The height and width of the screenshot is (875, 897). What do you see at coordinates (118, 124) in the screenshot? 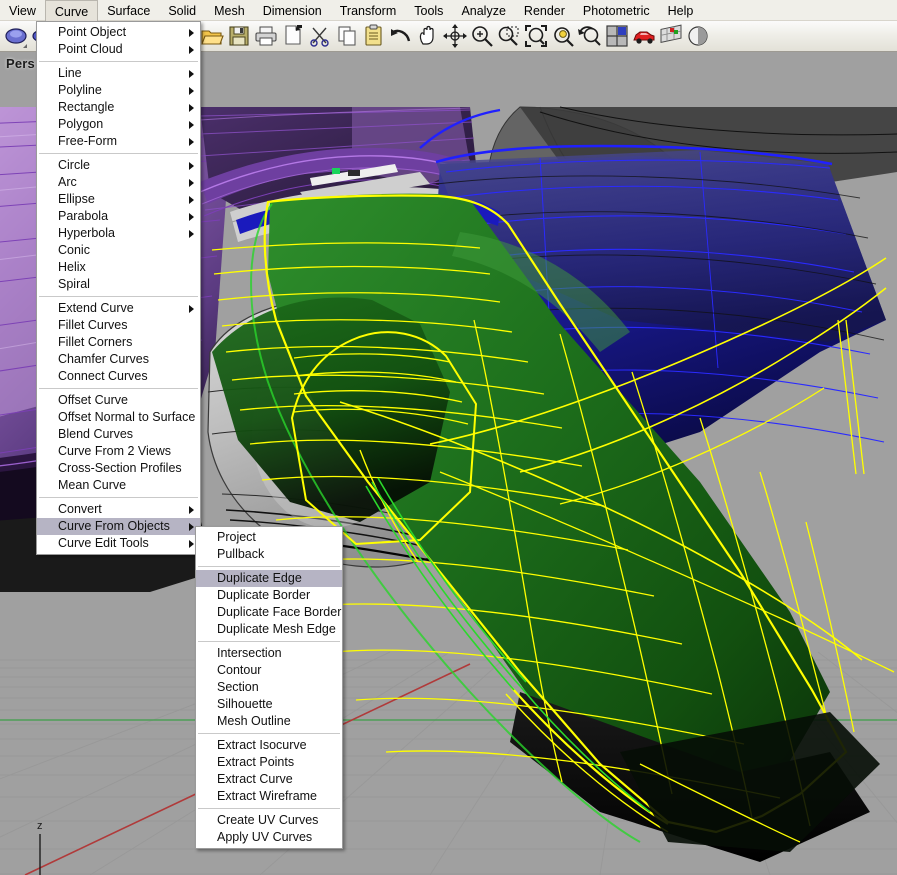
I see `menu-item-polygon: Polygon` at bounding box center [118, 124].